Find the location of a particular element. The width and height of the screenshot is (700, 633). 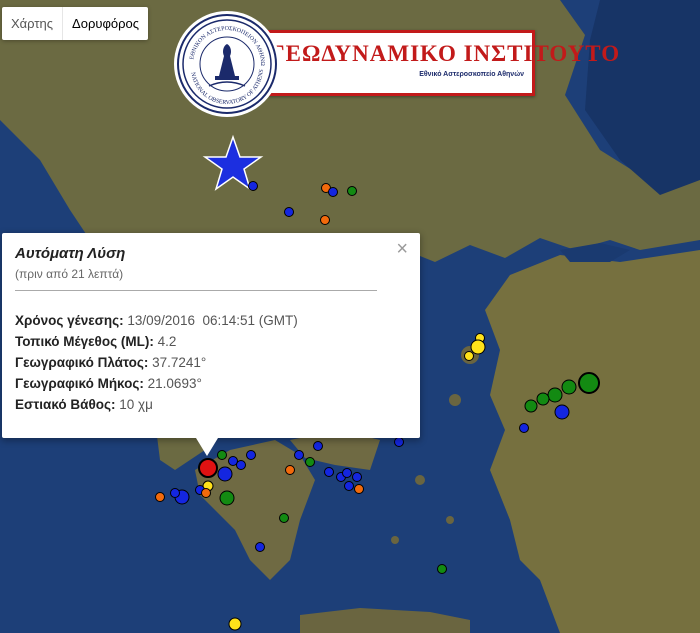

origin-time-value: 13/09/2016 06:14:51 (GMT) is located at coordinates (212, 320).